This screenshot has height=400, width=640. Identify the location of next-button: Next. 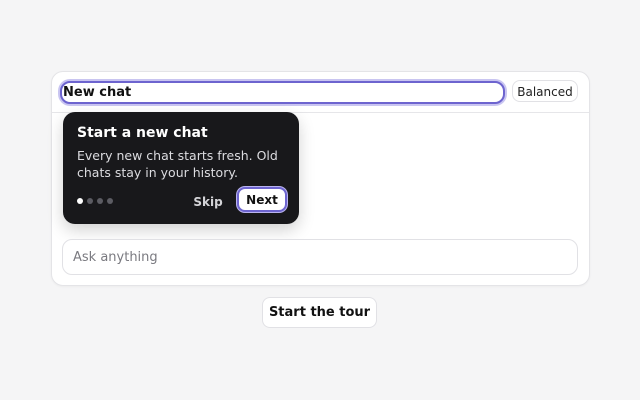
(262, 199).